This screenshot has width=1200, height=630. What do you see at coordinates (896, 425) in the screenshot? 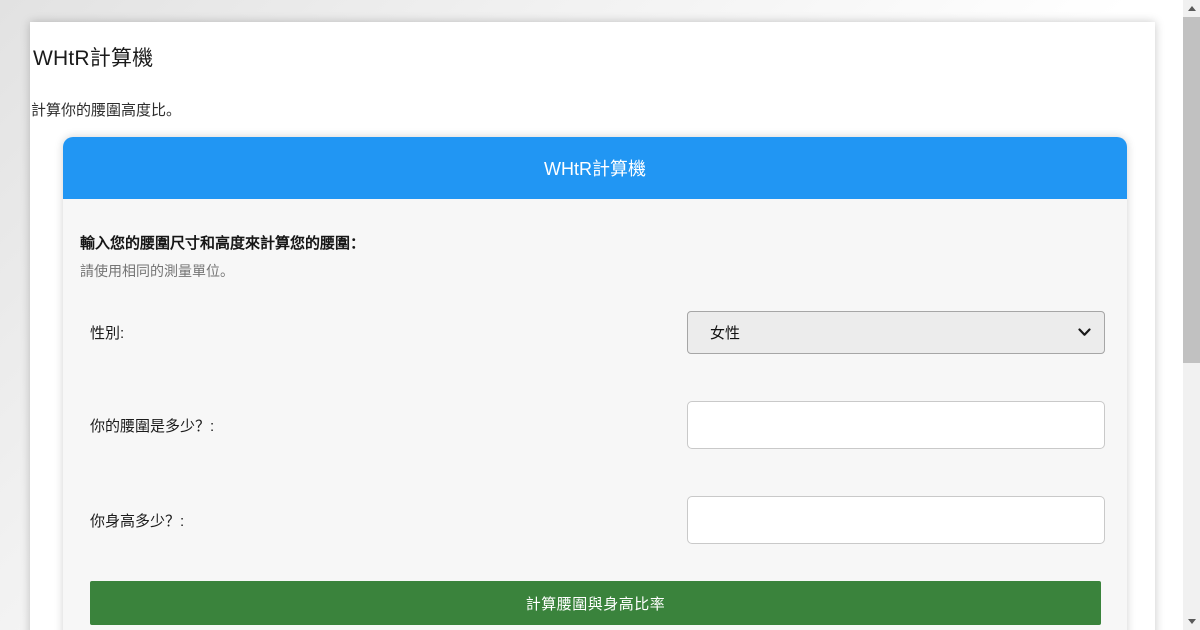
I see `waist-input` at bounding box center [896, 425].